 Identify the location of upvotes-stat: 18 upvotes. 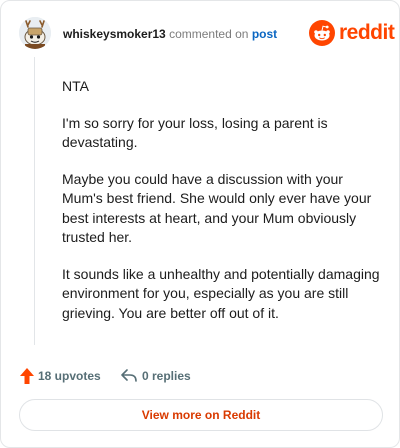
(64, 377).